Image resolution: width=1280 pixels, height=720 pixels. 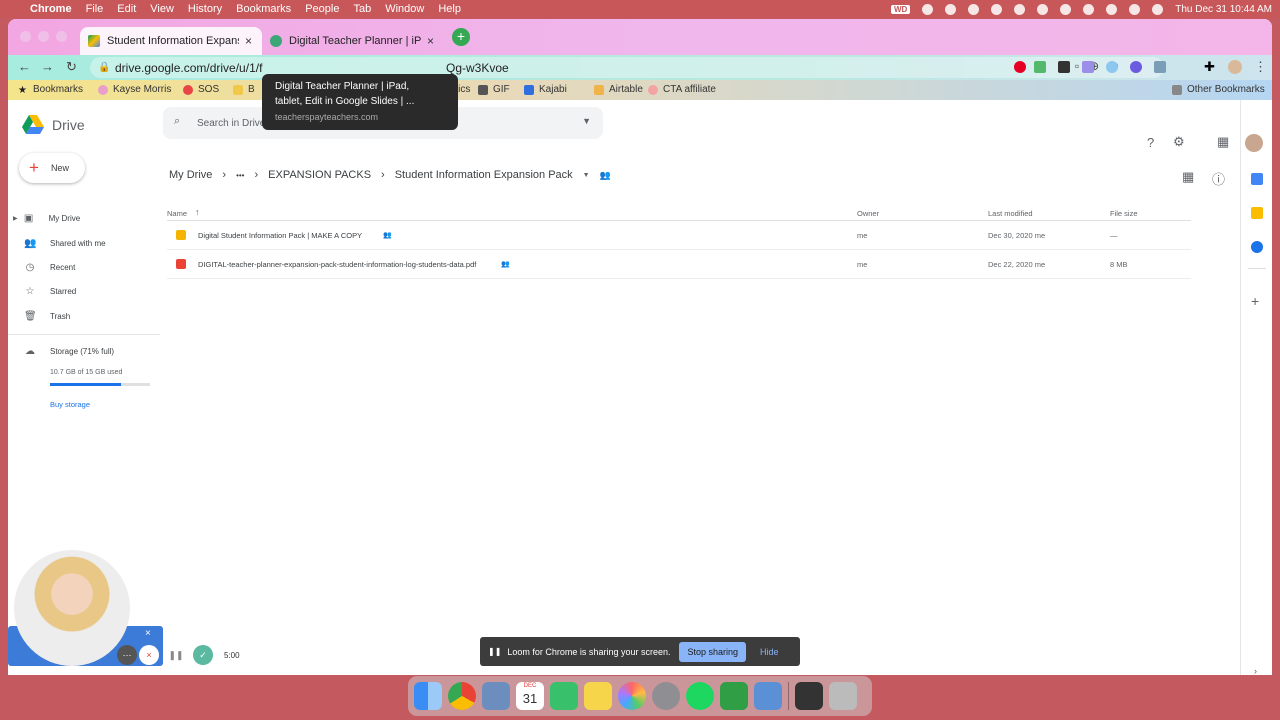 What do you see at coordinates (70, 404) in the screenshot?
I see `buy-storage-link: Buy storage` at bounding box center [70, 404].